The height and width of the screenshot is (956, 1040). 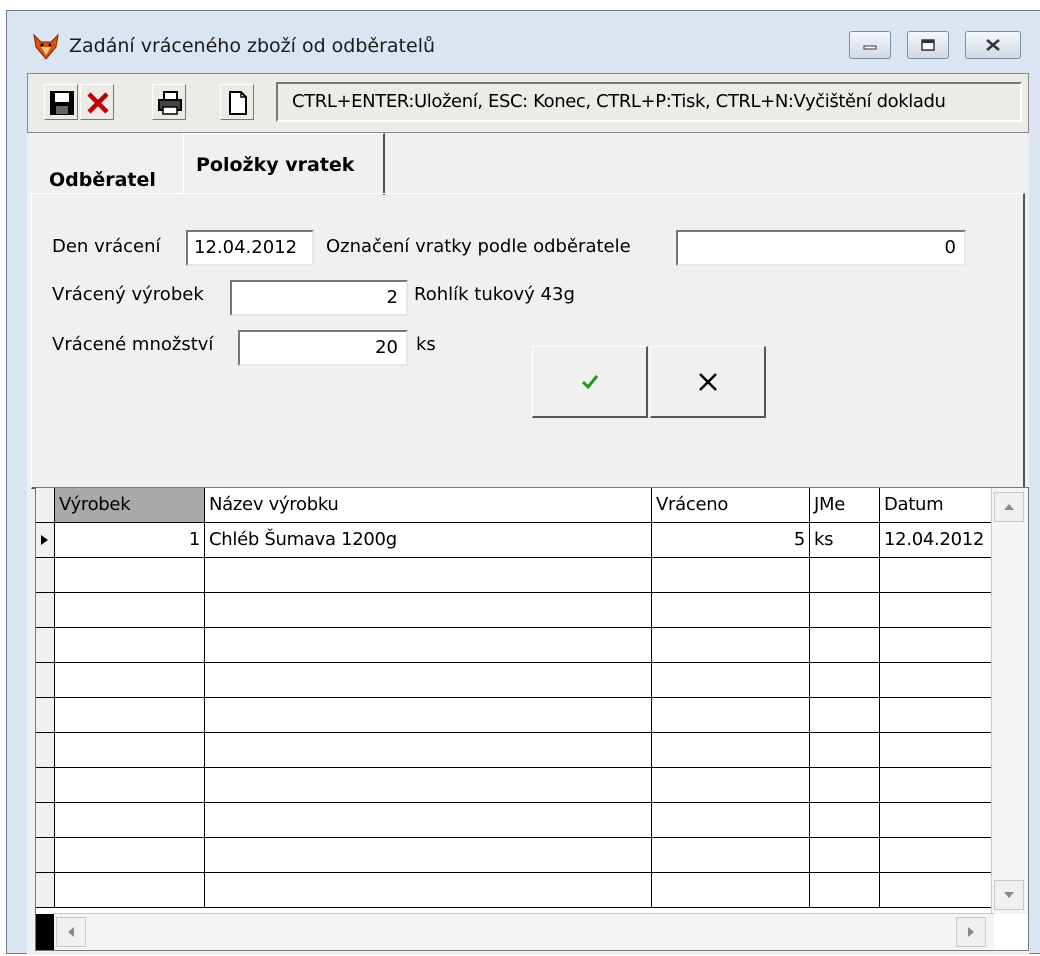 I want to click on column-header-returned: Vráceno, so click(x=730, y=505).